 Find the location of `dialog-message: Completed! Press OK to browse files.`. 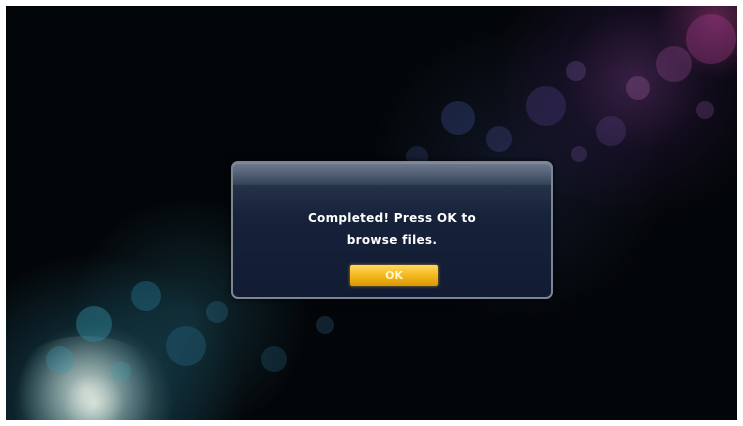

dialog-message: Completed! Press OK to browse files. is located at coordinates (392, 229).